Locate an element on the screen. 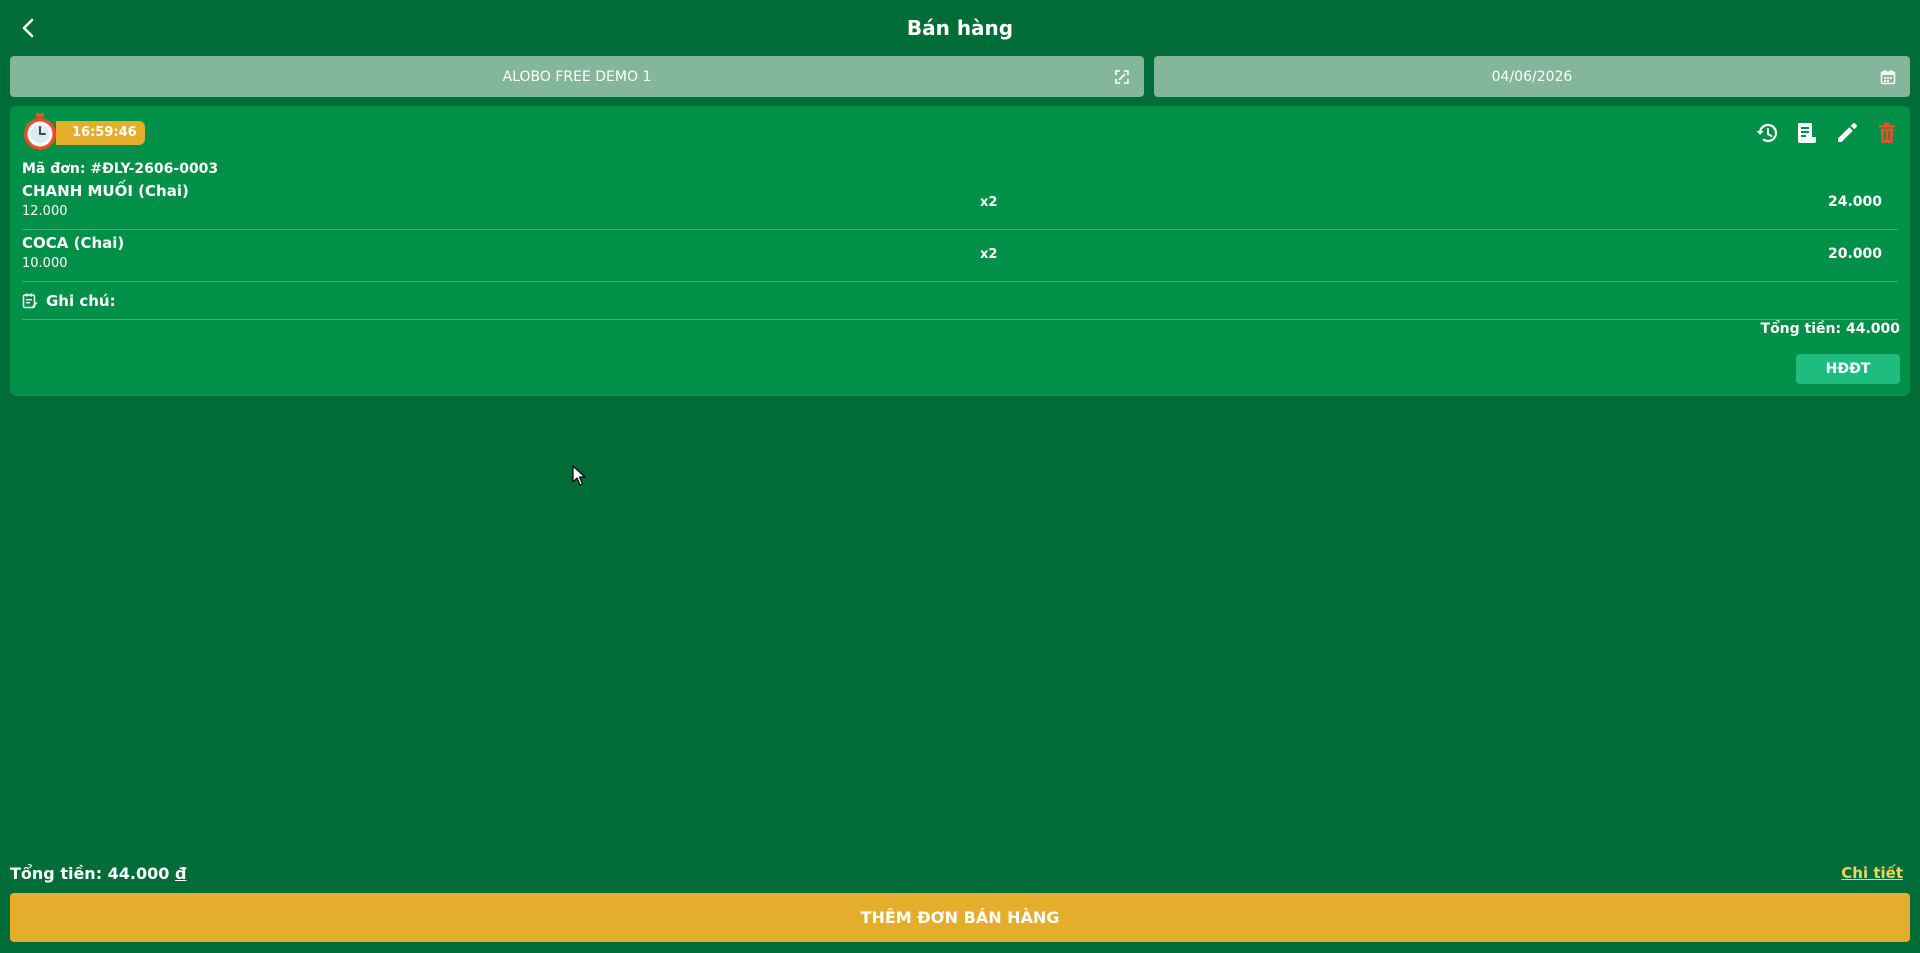 The image size is (1920, 953). chevron-left-icon is located at coordinates (28, 28).